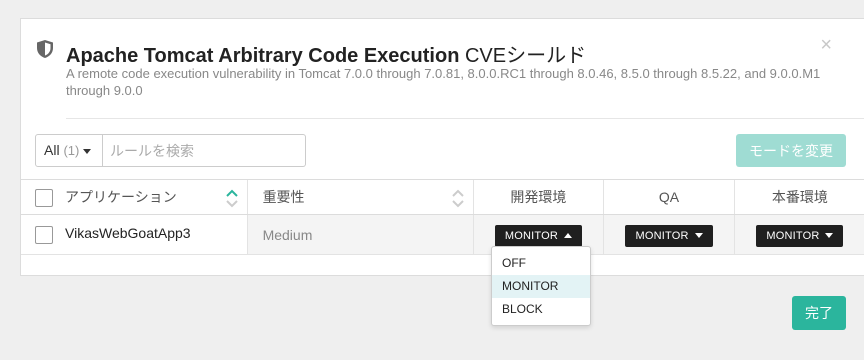 The width and height of the screenshot is (864, 360). What do you see at coordinates (793, 235) in the screenshot?
I see `prod-mode-label: MONITOR` at bounding box center [793, 235].